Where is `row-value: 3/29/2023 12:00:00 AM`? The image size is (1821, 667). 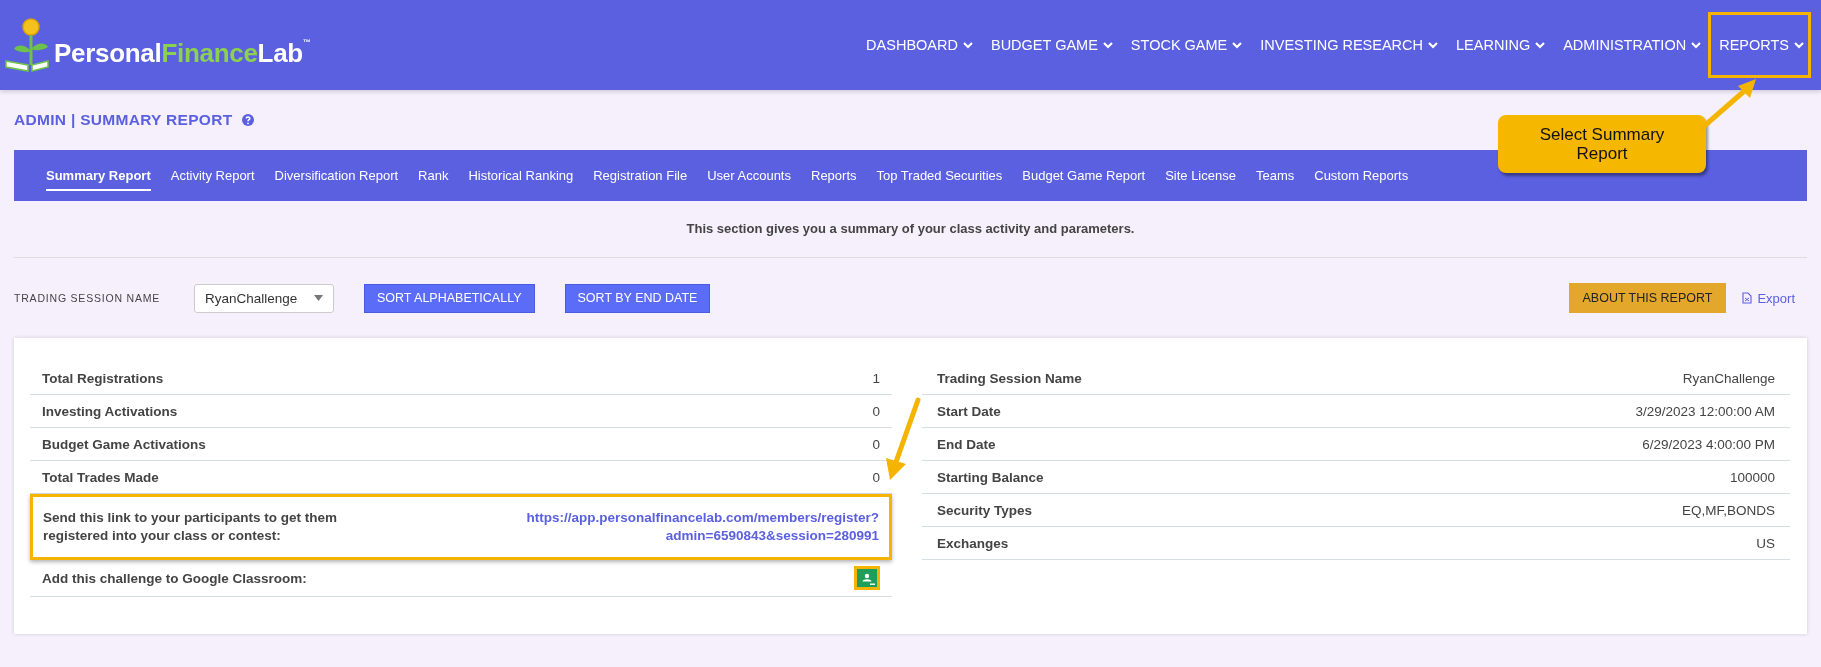 row-value: 3/29/2023 12:00:00 AM is located at coordinates (1705, 411).